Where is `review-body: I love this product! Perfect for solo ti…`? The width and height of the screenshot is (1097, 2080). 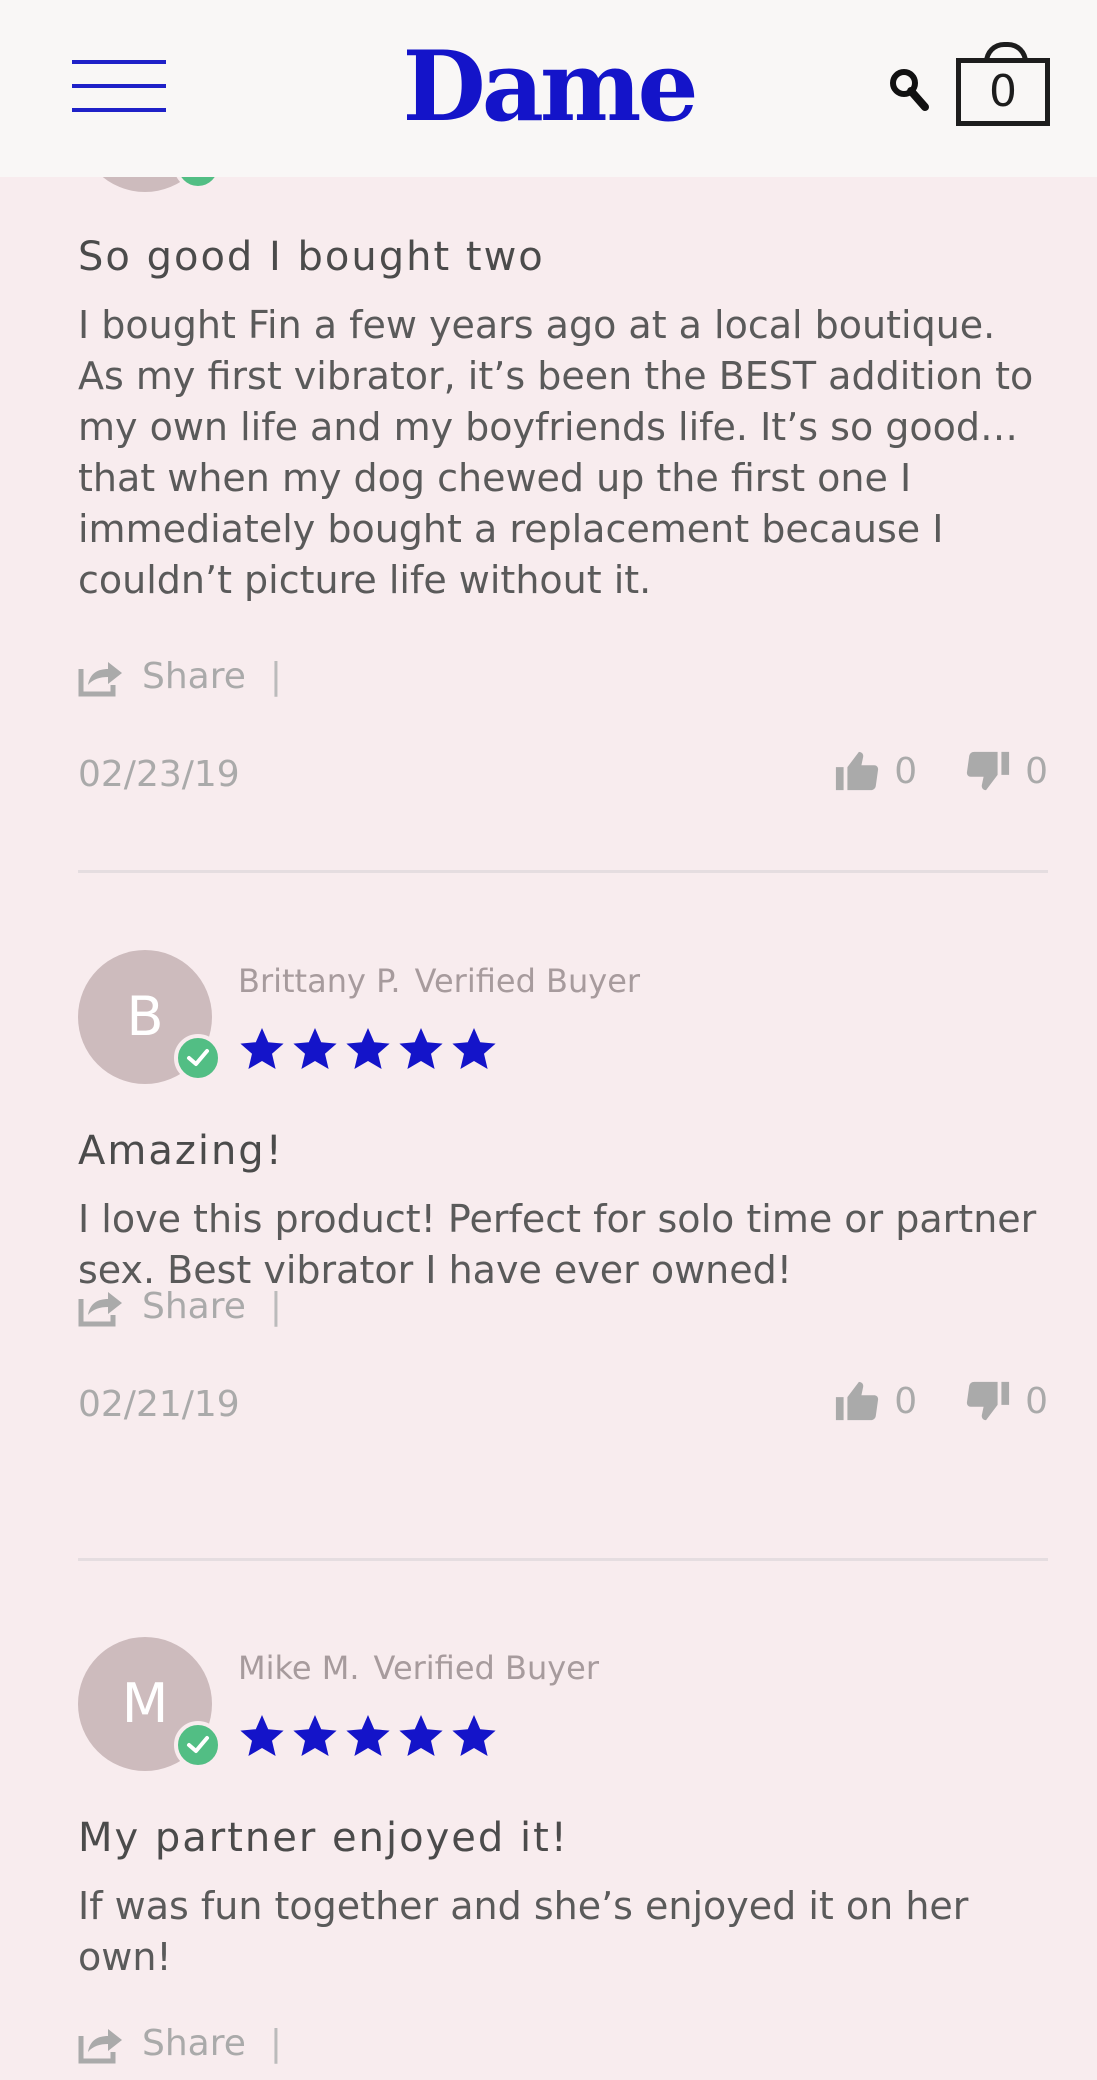
review-body: I love this product! Perfect for solo ti… is located at coordinates (557, 1244).